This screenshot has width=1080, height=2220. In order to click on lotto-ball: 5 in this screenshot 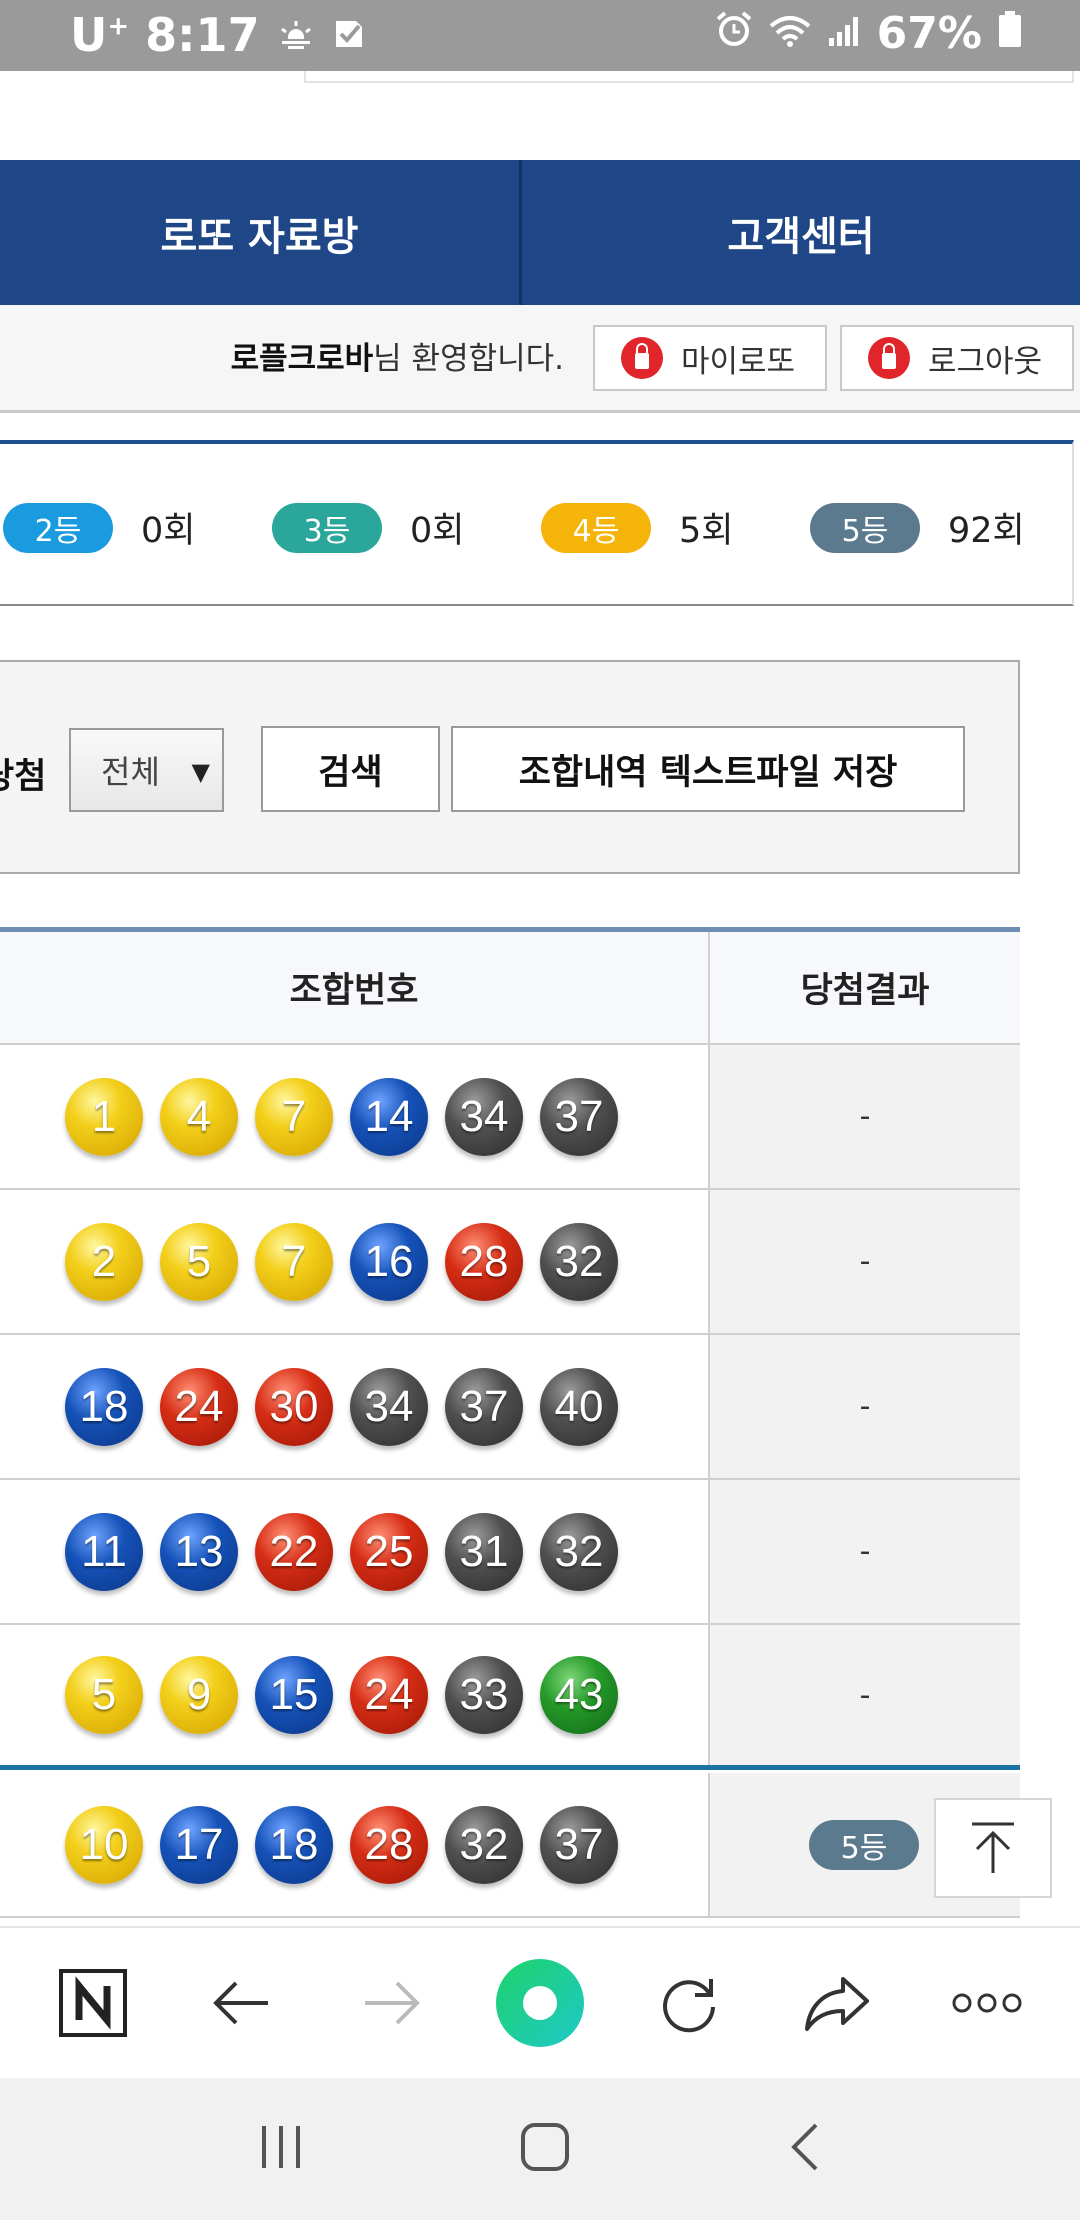, I will do `click(199, 1261)`.